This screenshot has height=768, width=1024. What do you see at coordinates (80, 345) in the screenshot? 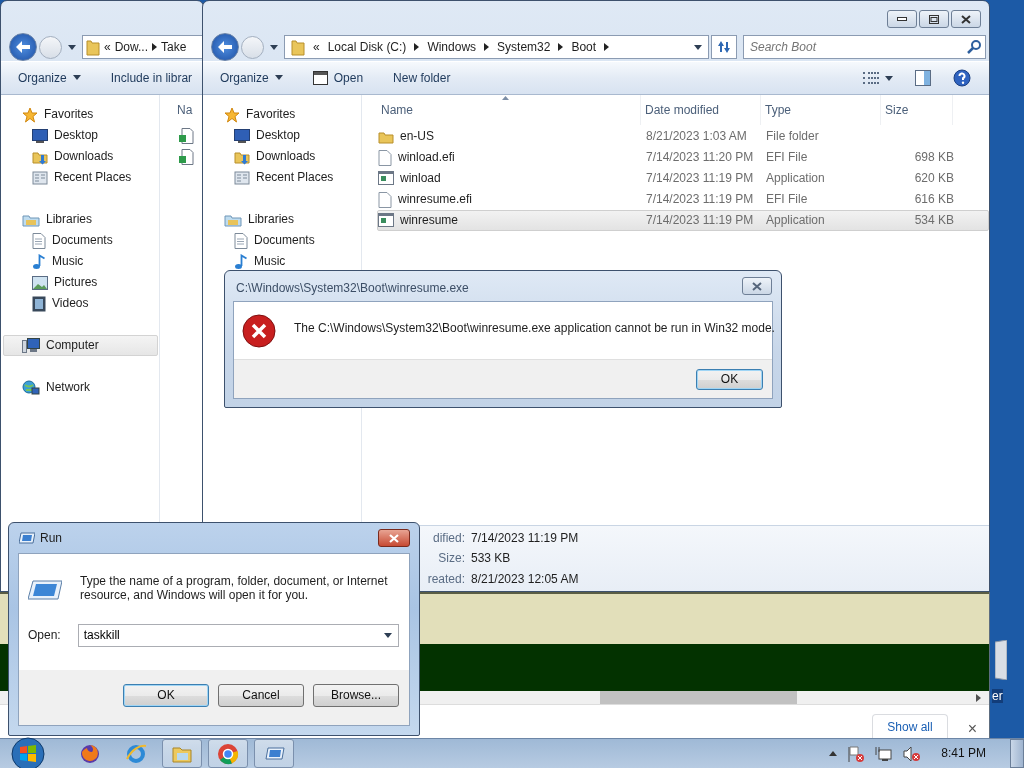
I see `nav-item: Computer` at bounding box center [80, 345].